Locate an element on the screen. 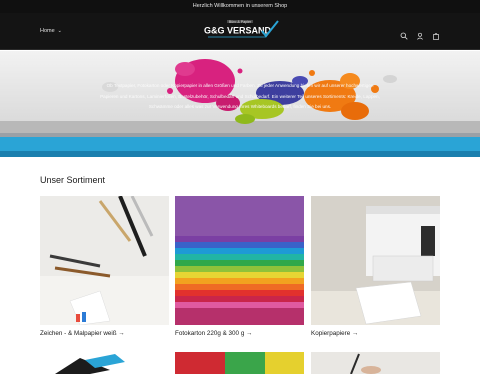  nav-home-label: Home is located at coordinates (47, 31).